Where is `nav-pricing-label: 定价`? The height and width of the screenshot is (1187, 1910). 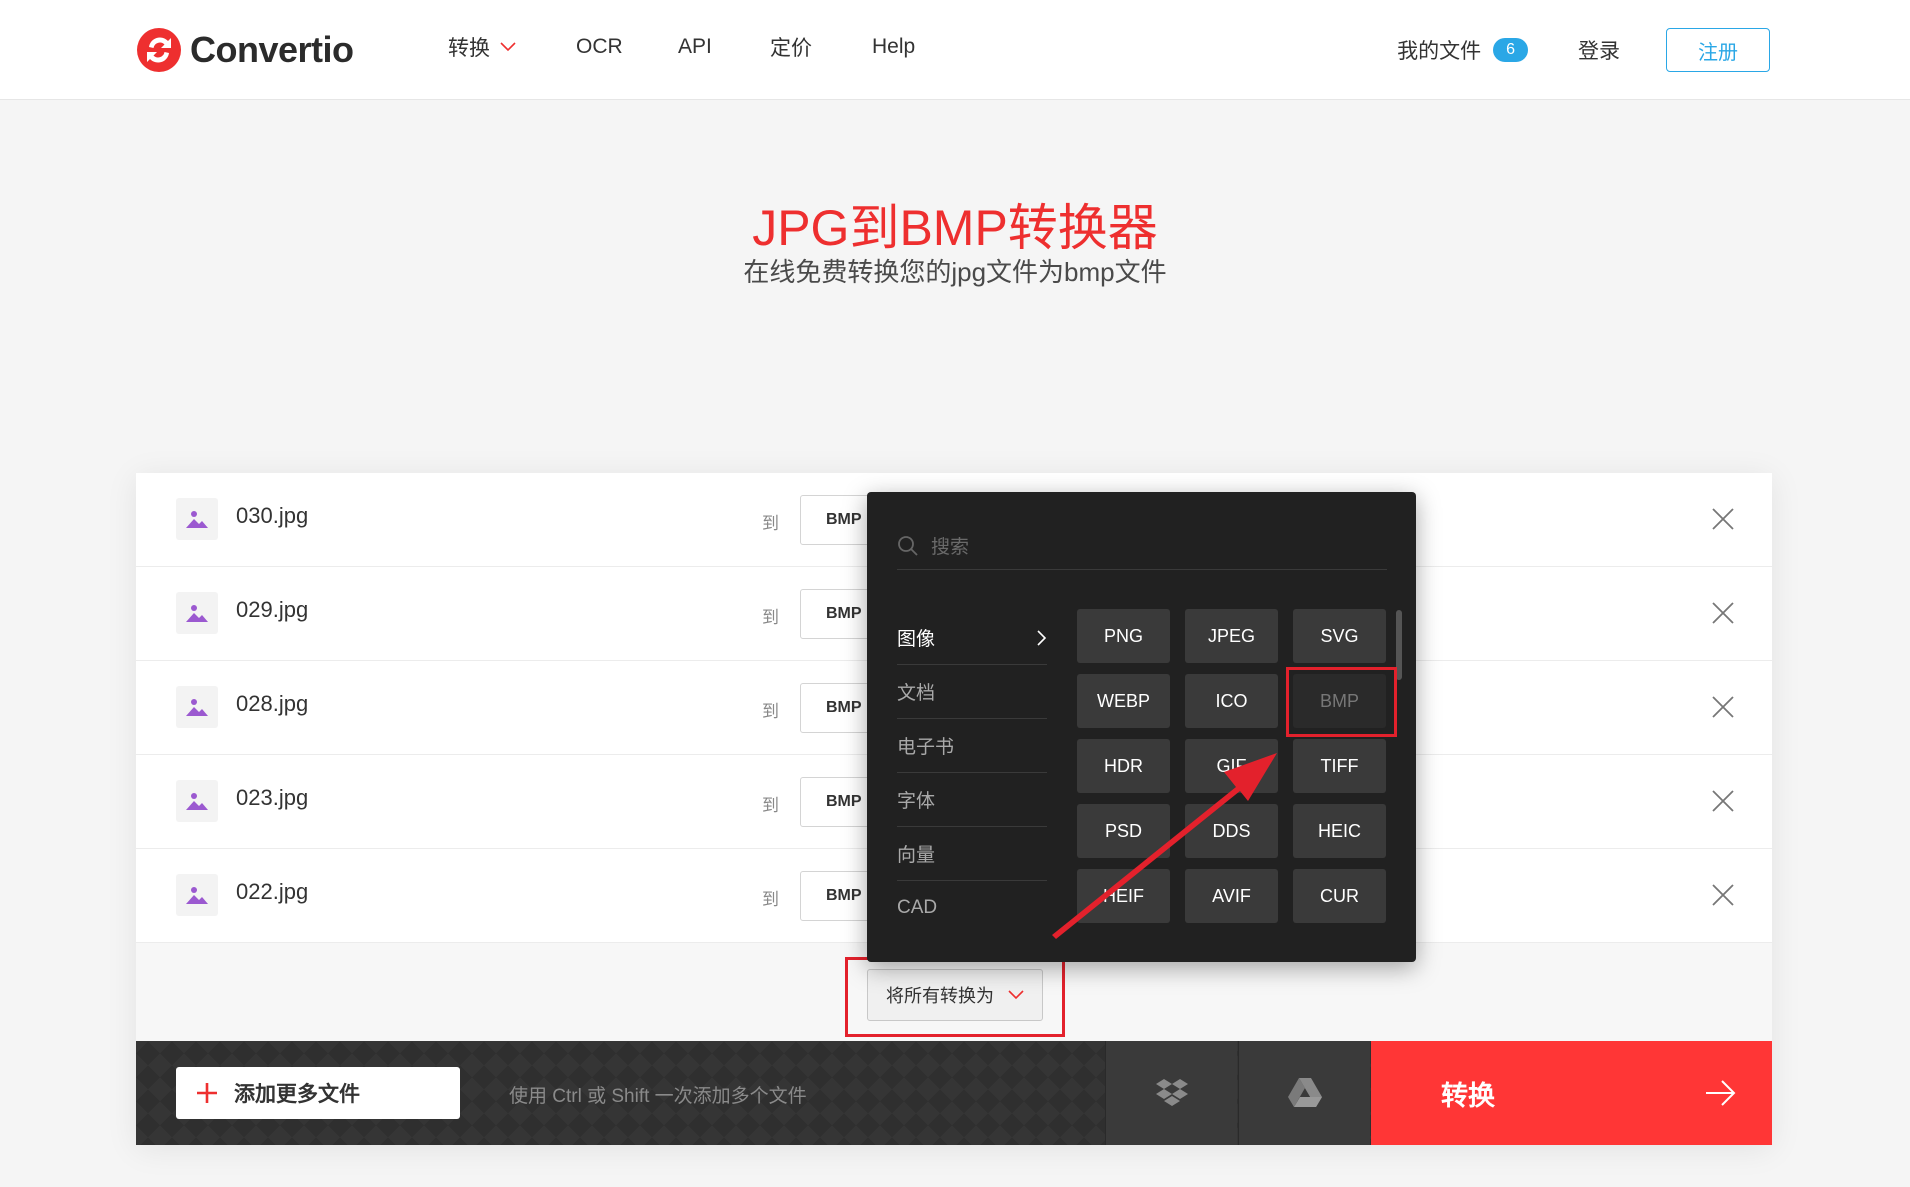 nav-pricing-label: 定价 is located at coordinates (791, 48).